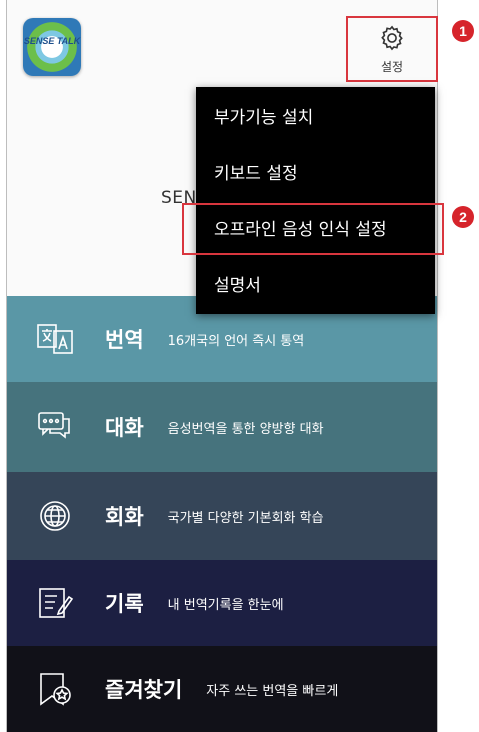 Image resolution: width=479 pixels, height=732 pixels. What do you see at coordinates (463, 217) in the screenshot?
I see `callout-badge-2: 2` at bounding box center [463, 217].